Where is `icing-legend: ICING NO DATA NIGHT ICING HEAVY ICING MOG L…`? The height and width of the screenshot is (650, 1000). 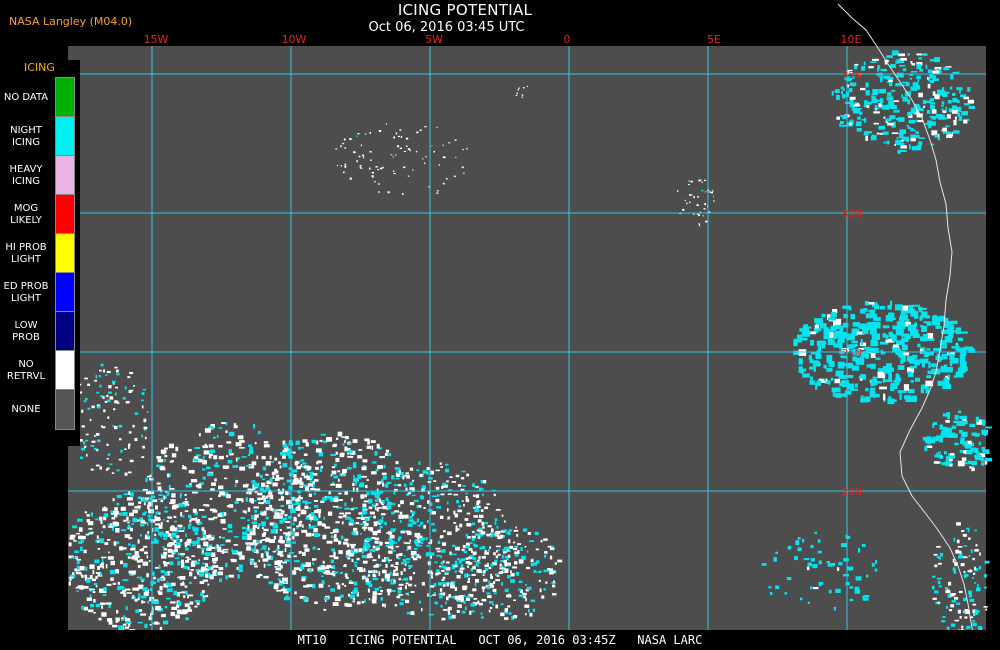 icing-legend: ICING NO DATA NIGHT ICING HEAVY ICING MOG L… is located at coordinates (40, 253).